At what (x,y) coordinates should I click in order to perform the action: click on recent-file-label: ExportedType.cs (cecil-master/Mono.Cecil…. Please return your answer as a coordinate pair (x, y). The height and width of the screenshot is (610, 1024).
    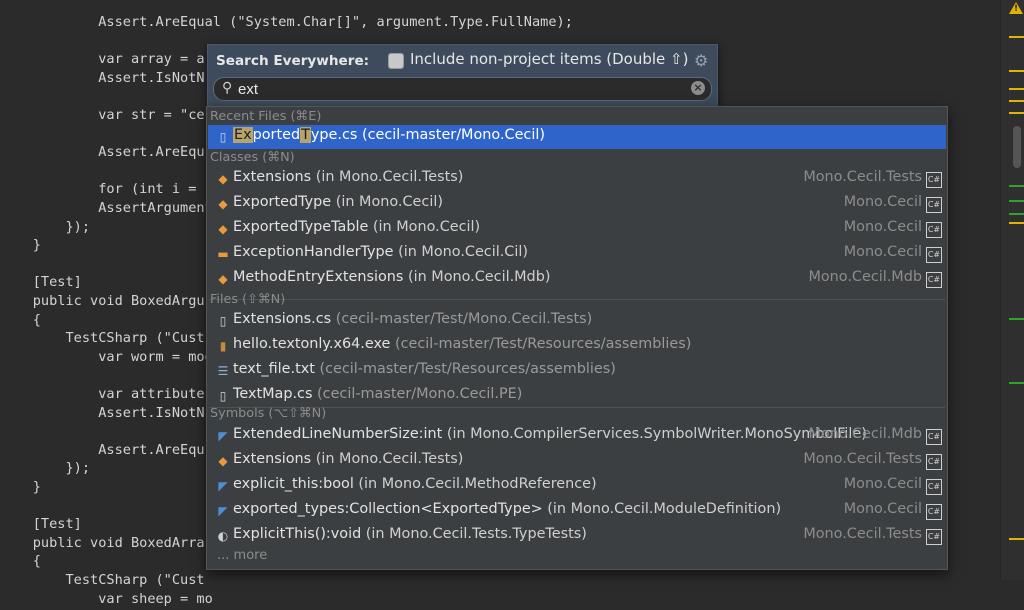
    Looking at the image, I should click on (389, 135).